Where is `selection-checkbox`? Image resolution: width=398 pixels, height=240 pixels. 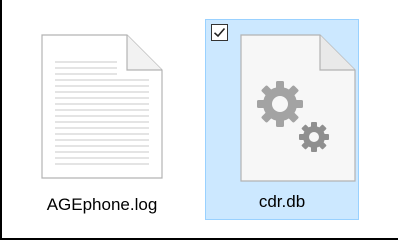 selection-checkbox is located at coordinates (219, 32).